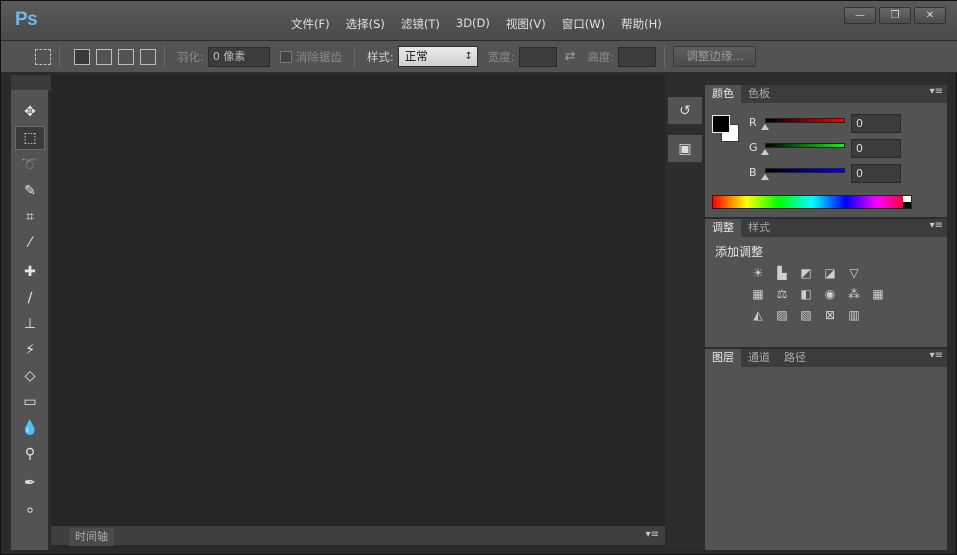  I want to click on width-label: 宽度:, so click(501, 56).